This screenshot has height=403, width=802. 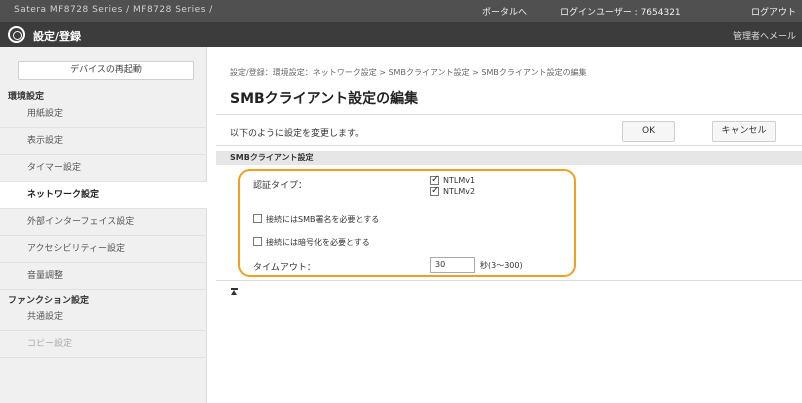 What do you see at coordinates (318, 242) in the screenshot?
I see `require-encryption-label: 接続には暗号化を必要とする` at bounding box center [318, 242].